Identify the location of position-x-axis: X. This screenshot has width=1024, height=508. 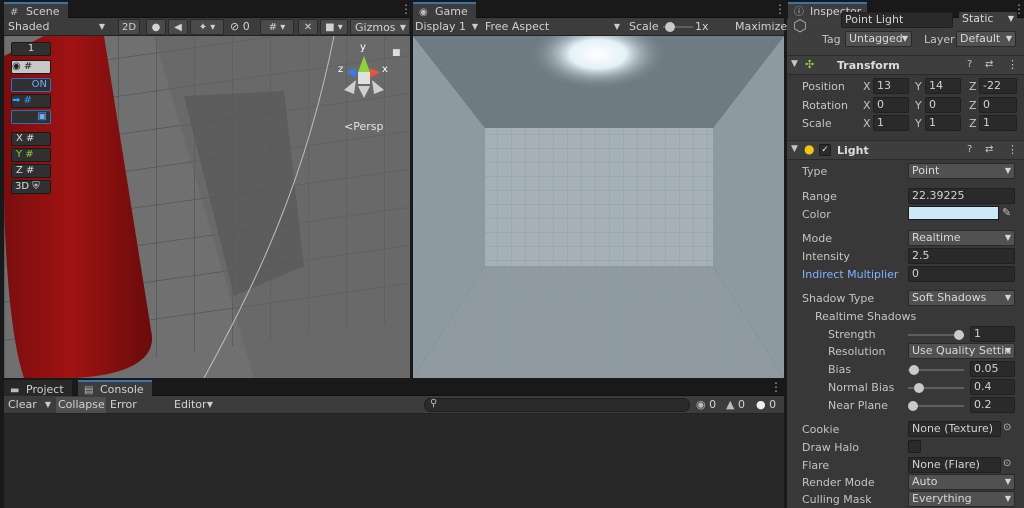
(867, 86).